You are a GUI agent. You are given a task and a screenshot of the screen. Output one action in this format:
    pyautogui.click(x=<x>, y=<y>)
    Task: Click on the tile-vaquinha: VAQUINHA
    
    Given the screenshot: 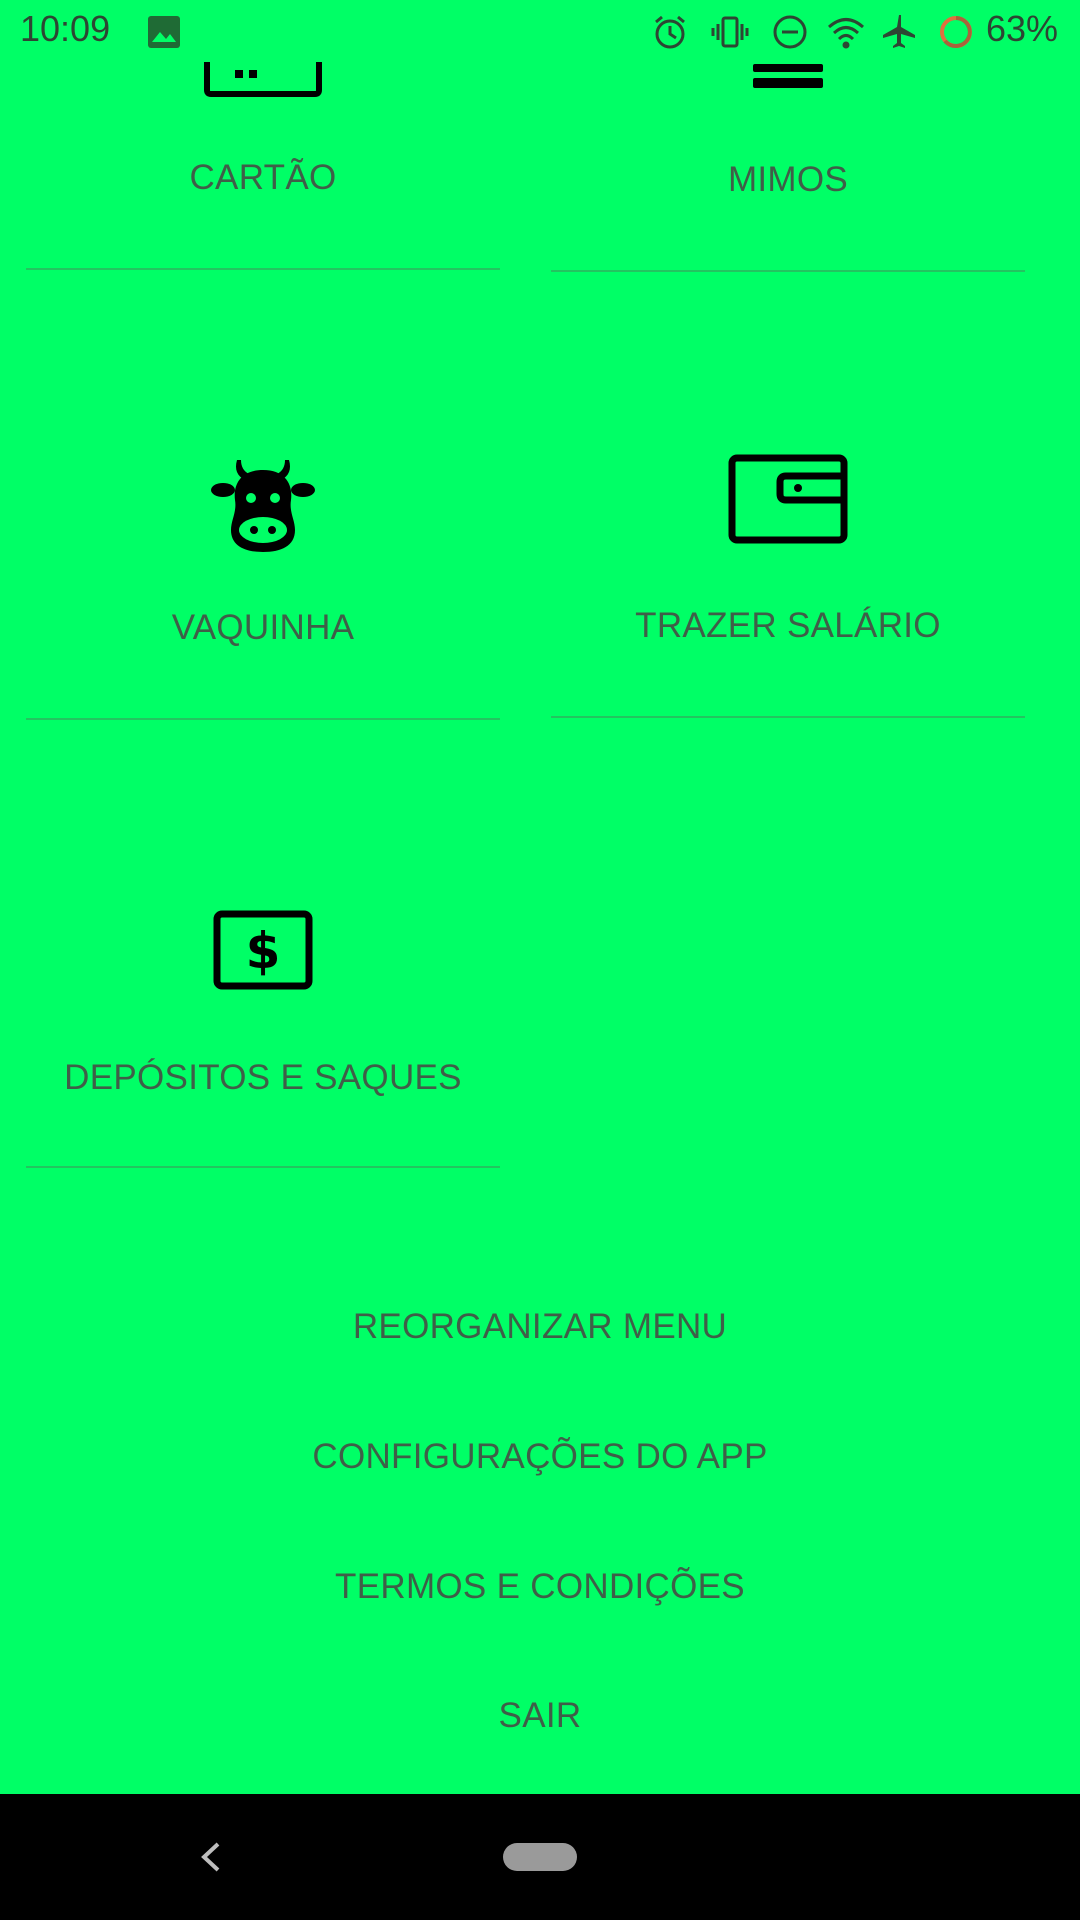 What is the action you would take?
    pyautogui.click(x=263, y=496)
    